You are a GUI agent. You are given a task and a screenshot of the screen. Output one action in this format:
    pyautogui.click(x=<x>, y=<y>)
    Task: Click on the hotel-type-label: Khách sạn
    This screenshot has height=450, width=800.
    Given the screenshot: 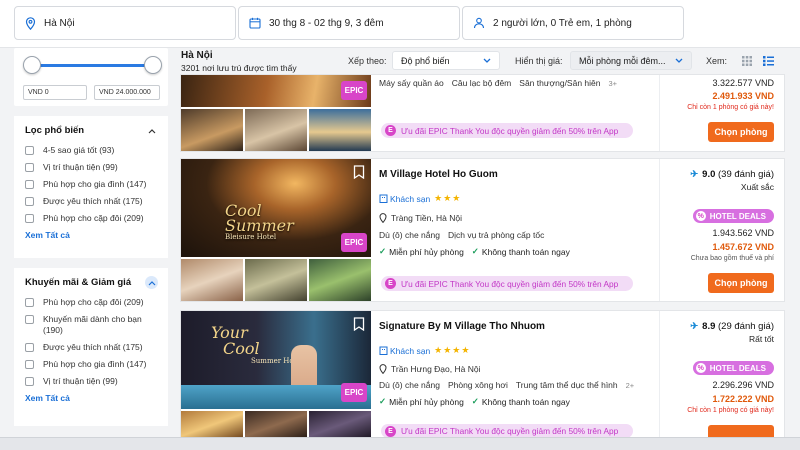 What is the action you would take?
    pyautogui.click(x=410, y=350)
    